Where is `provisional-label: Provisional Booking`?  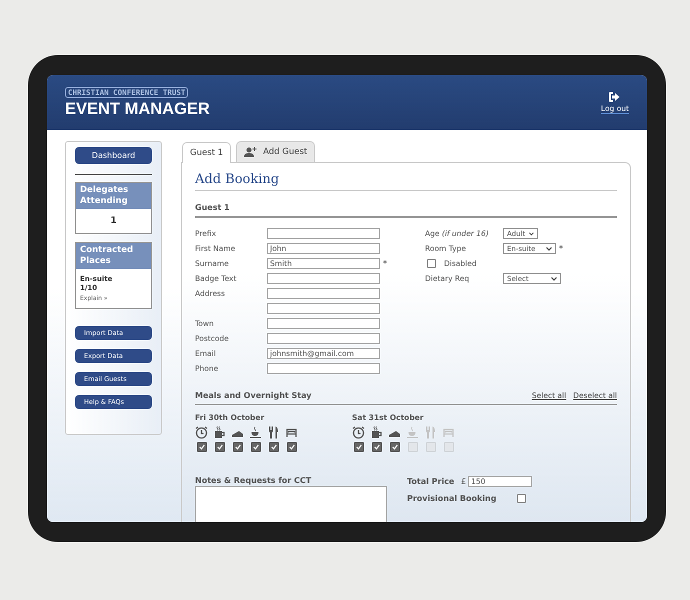
provisional-label: Provisional Booking is located at coordinates (452, 498).